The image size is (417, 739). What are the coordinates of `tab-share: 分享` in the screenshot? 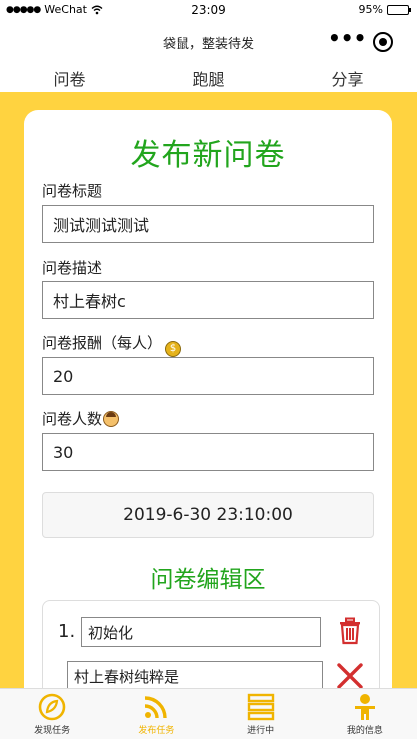 It's located at (347, 77).